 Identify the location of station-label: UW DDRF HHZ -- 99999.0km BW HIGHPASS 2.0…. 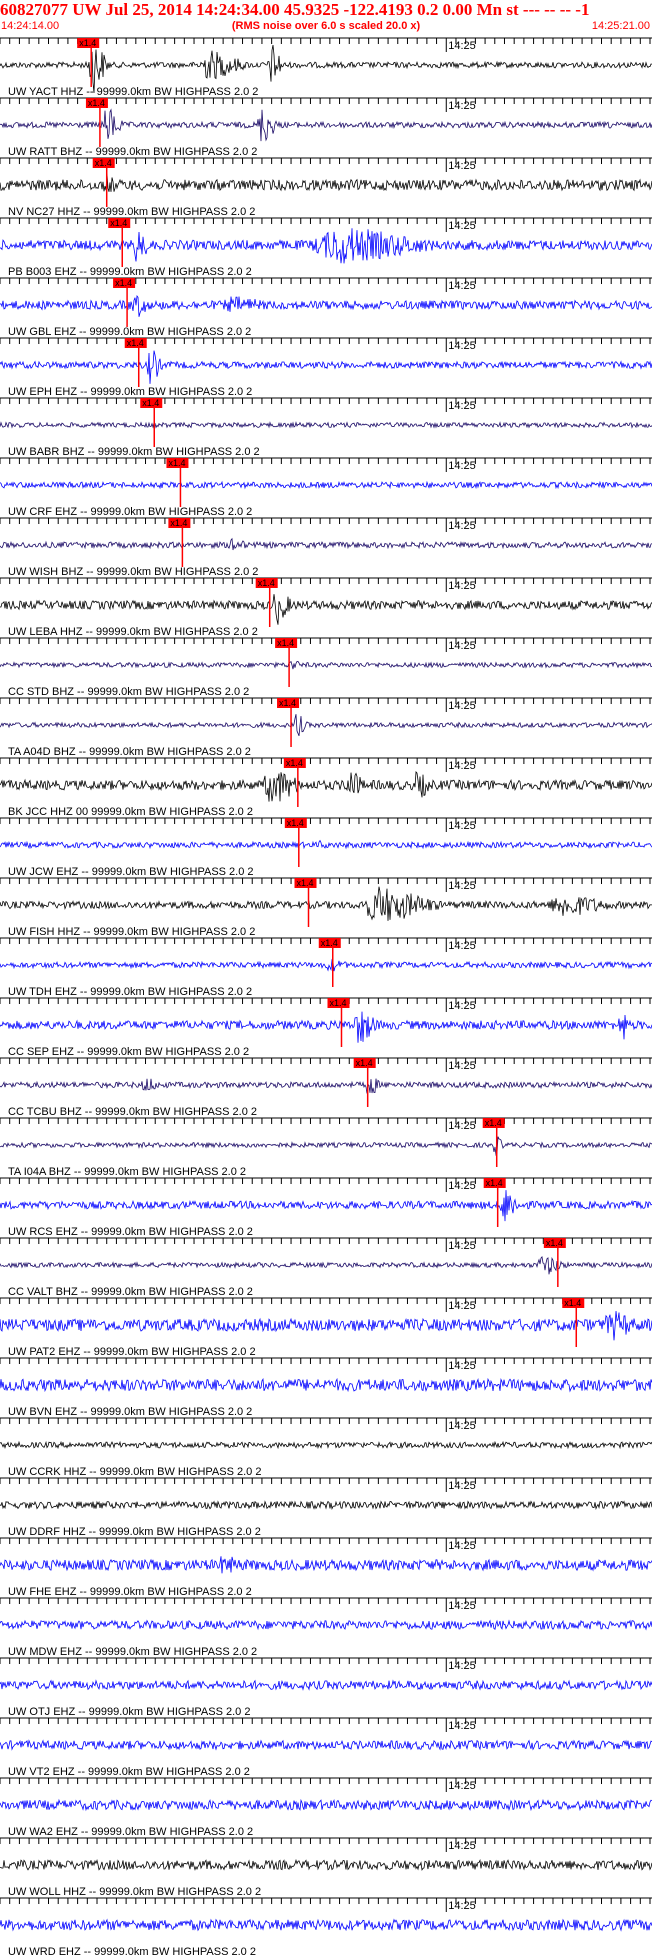
(134, 1532).